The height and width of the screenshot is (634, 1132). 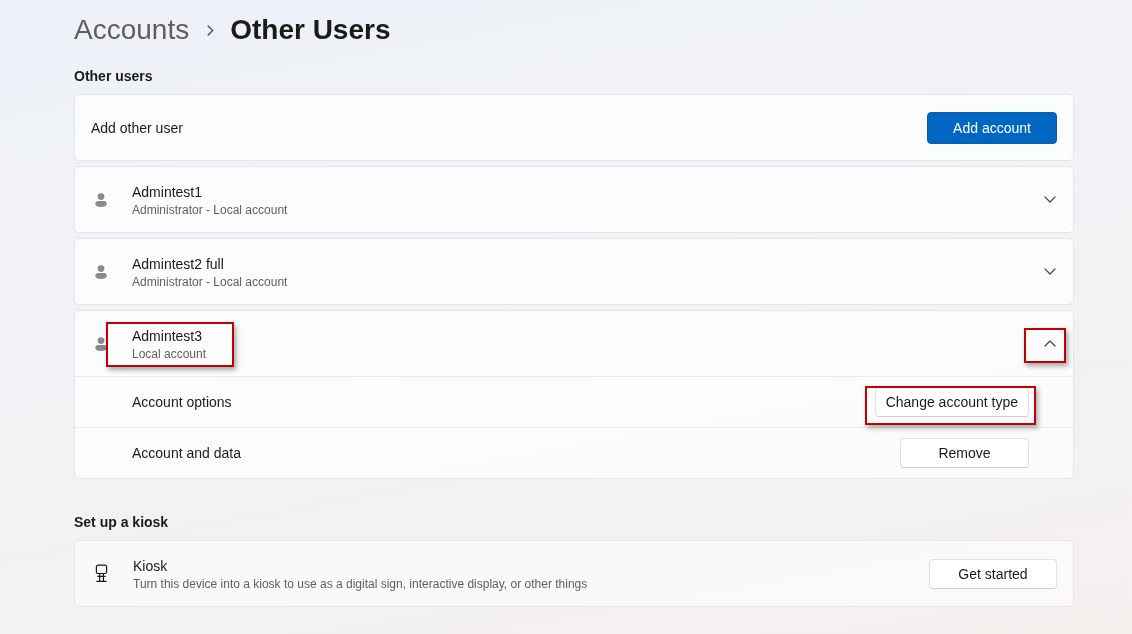 What do you see at coordinates (360, 583) in the screenshot?
I see `kiosk-description: Turn this device into a kiosk to use as a digital sign, interactive display, or other things` at bounding box center [360, 583].